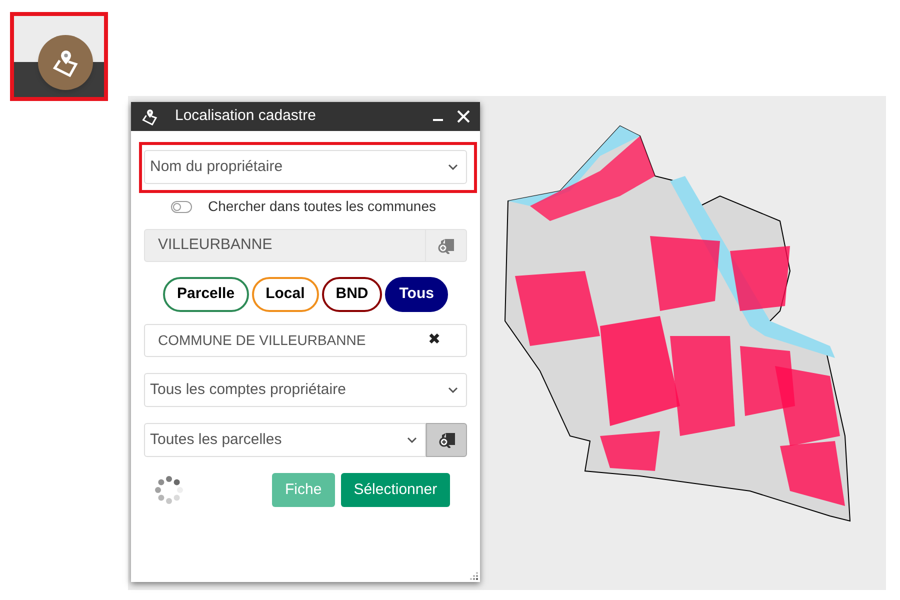 This screenshot has width=900, height=600. What do you see at coordinates (434, 340) in the screenshot?
I see `clear-button: ✖` at bounding box center [434, 340].